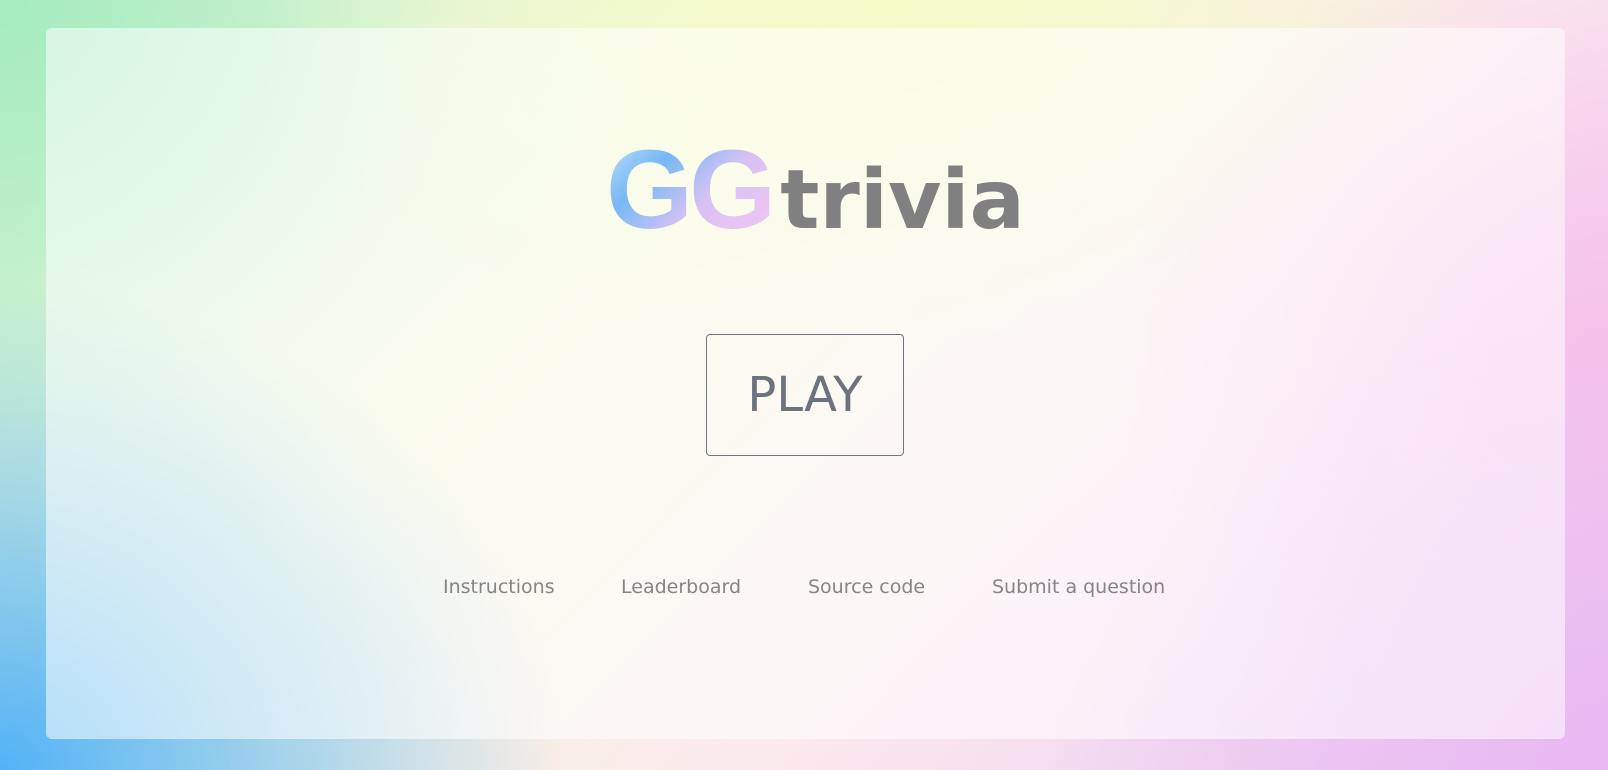 This screenshot has height=770, width=1608. What do you see at coordinates (499, 587) in the screenshot?
I see `instructions-link: Instructions` at bounding box center [499, 587].